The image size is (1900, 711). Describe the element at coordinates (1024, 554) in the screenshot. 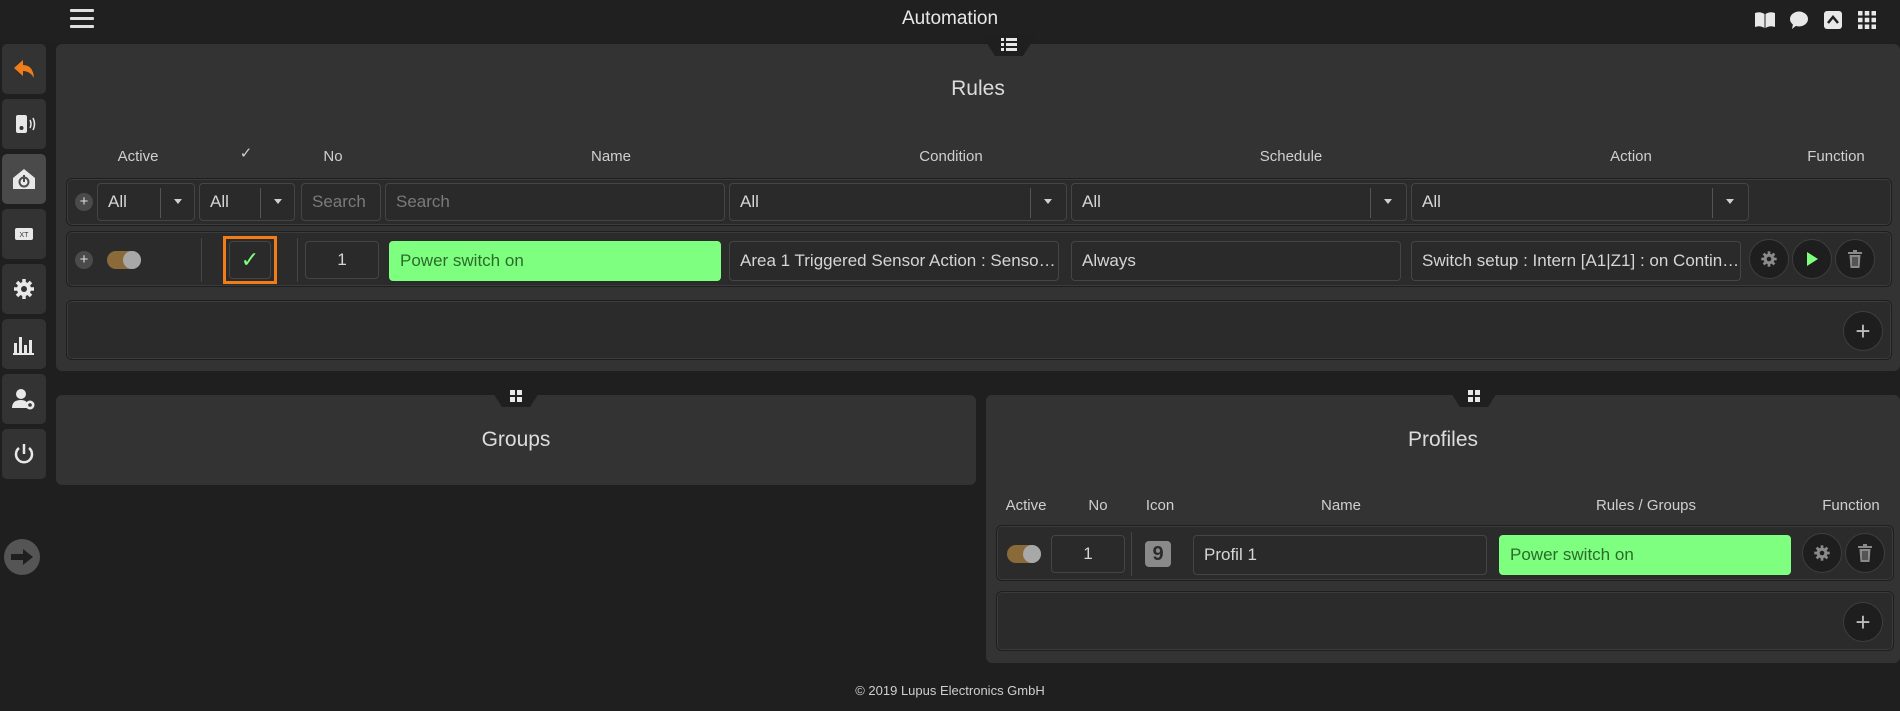

I see `profile-active-toggle` at that location.